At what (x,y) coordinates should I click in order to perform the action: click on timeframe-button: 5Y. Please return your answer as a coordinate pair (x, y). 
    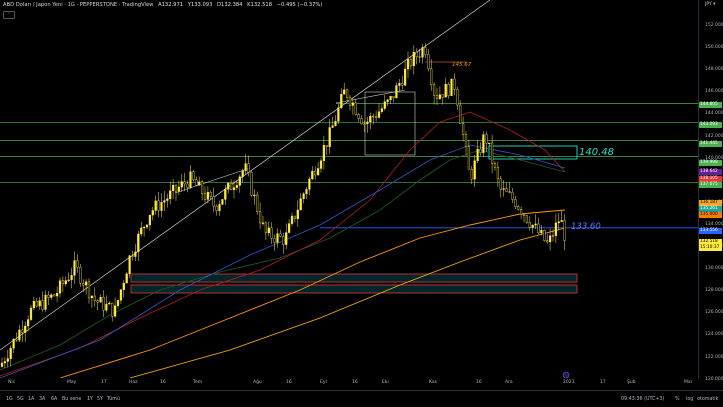
    Looking at the image, I should click on (100, 399).